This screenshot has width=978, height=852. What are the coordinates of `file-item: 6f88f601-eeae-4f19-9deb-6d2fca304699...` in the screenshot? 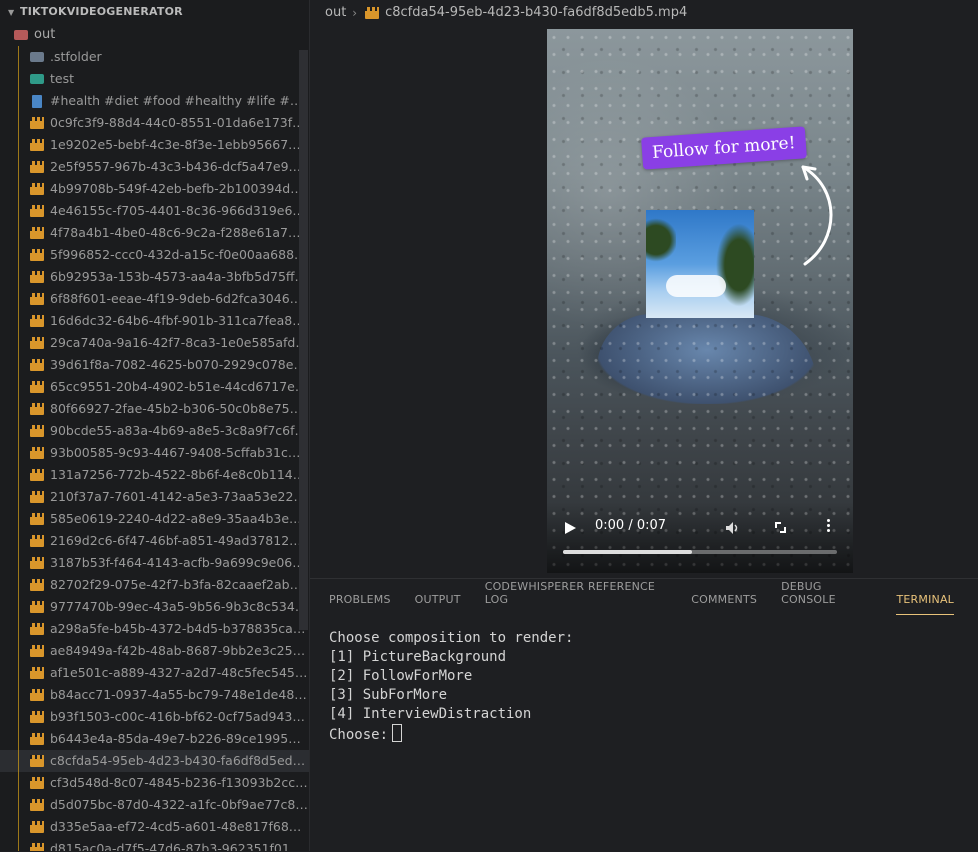 It's located at (154, 299).